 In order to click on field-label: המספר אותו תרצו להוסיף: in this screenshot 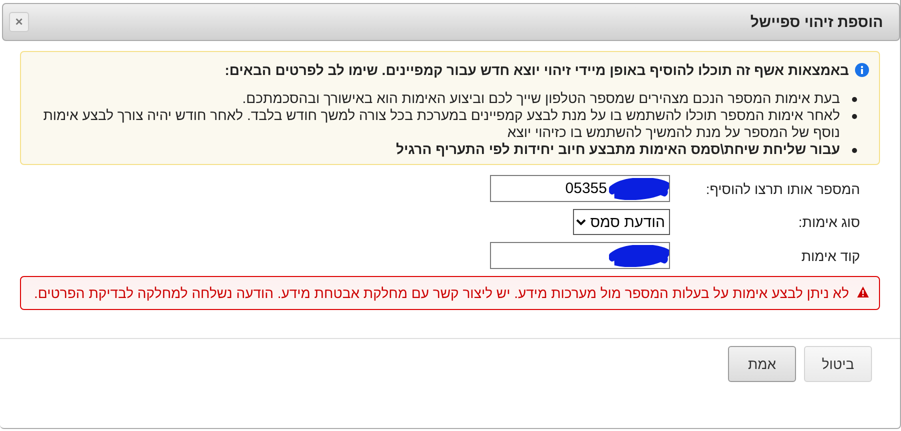, I will do `click(782, 188)`.